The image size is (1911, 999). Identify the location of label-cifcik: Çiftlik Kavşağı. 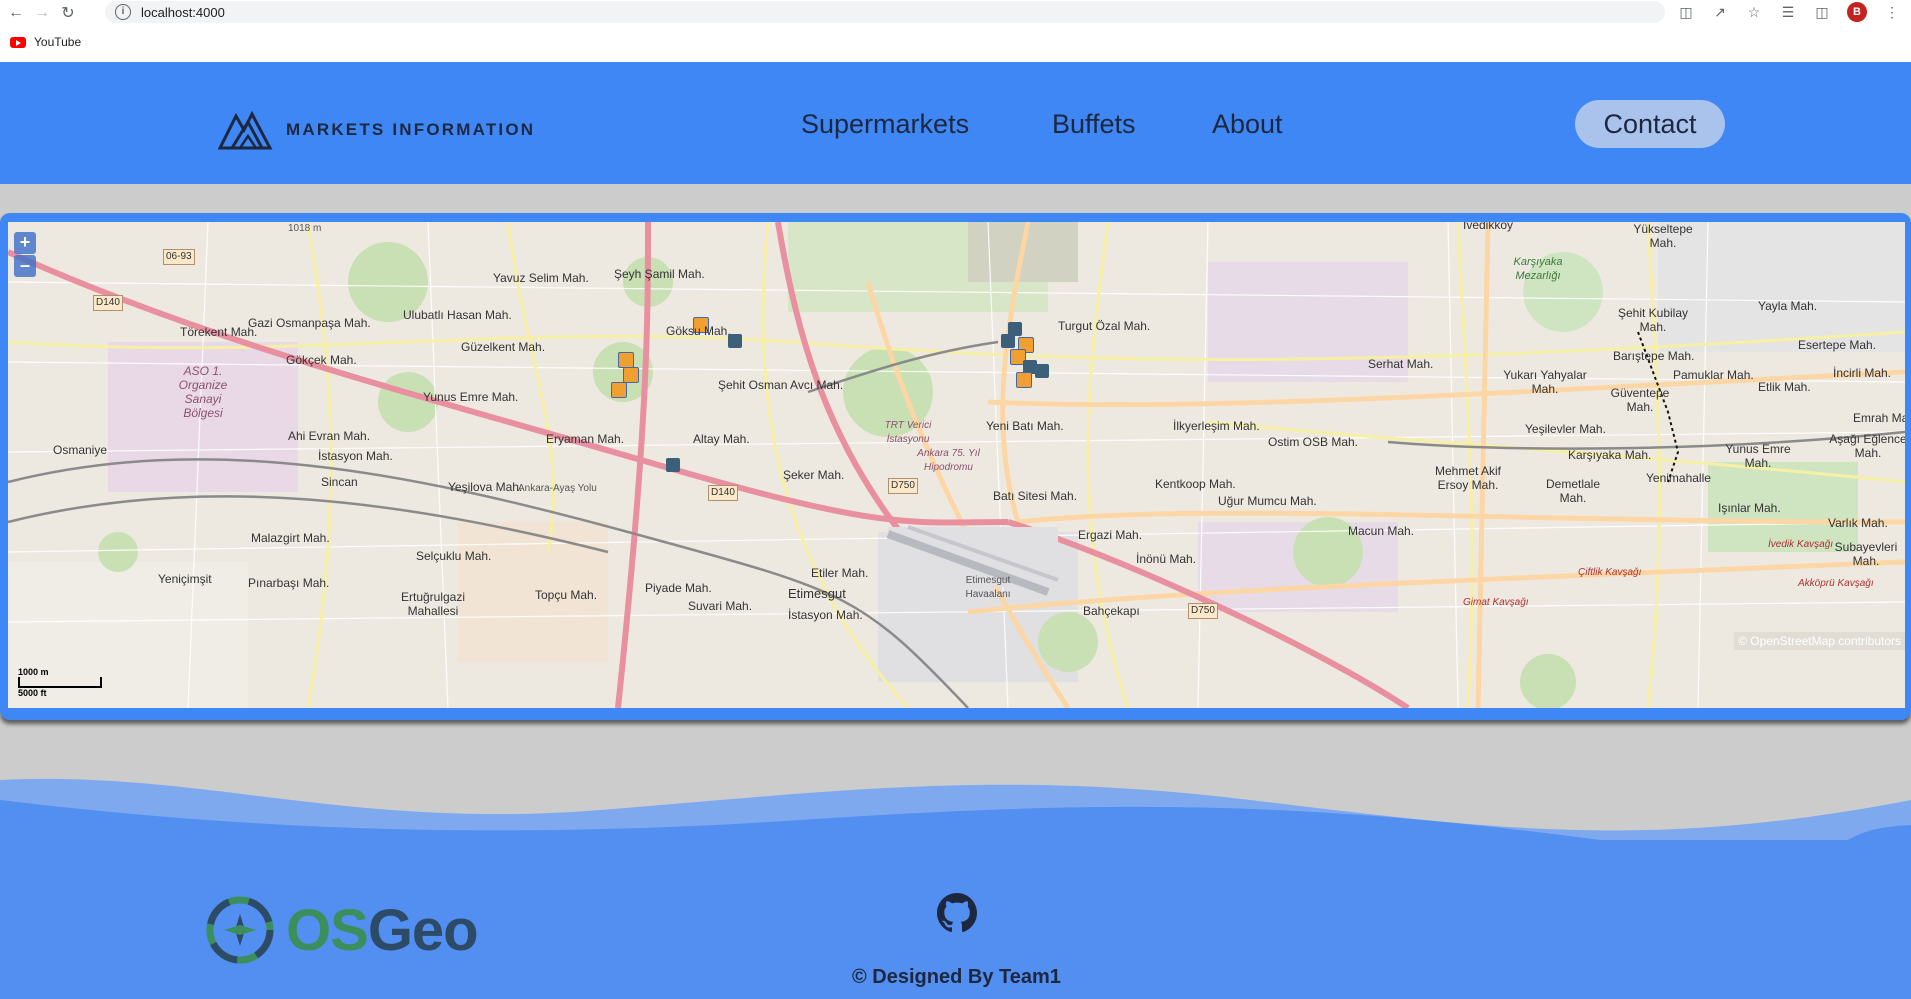
(1610, 572).